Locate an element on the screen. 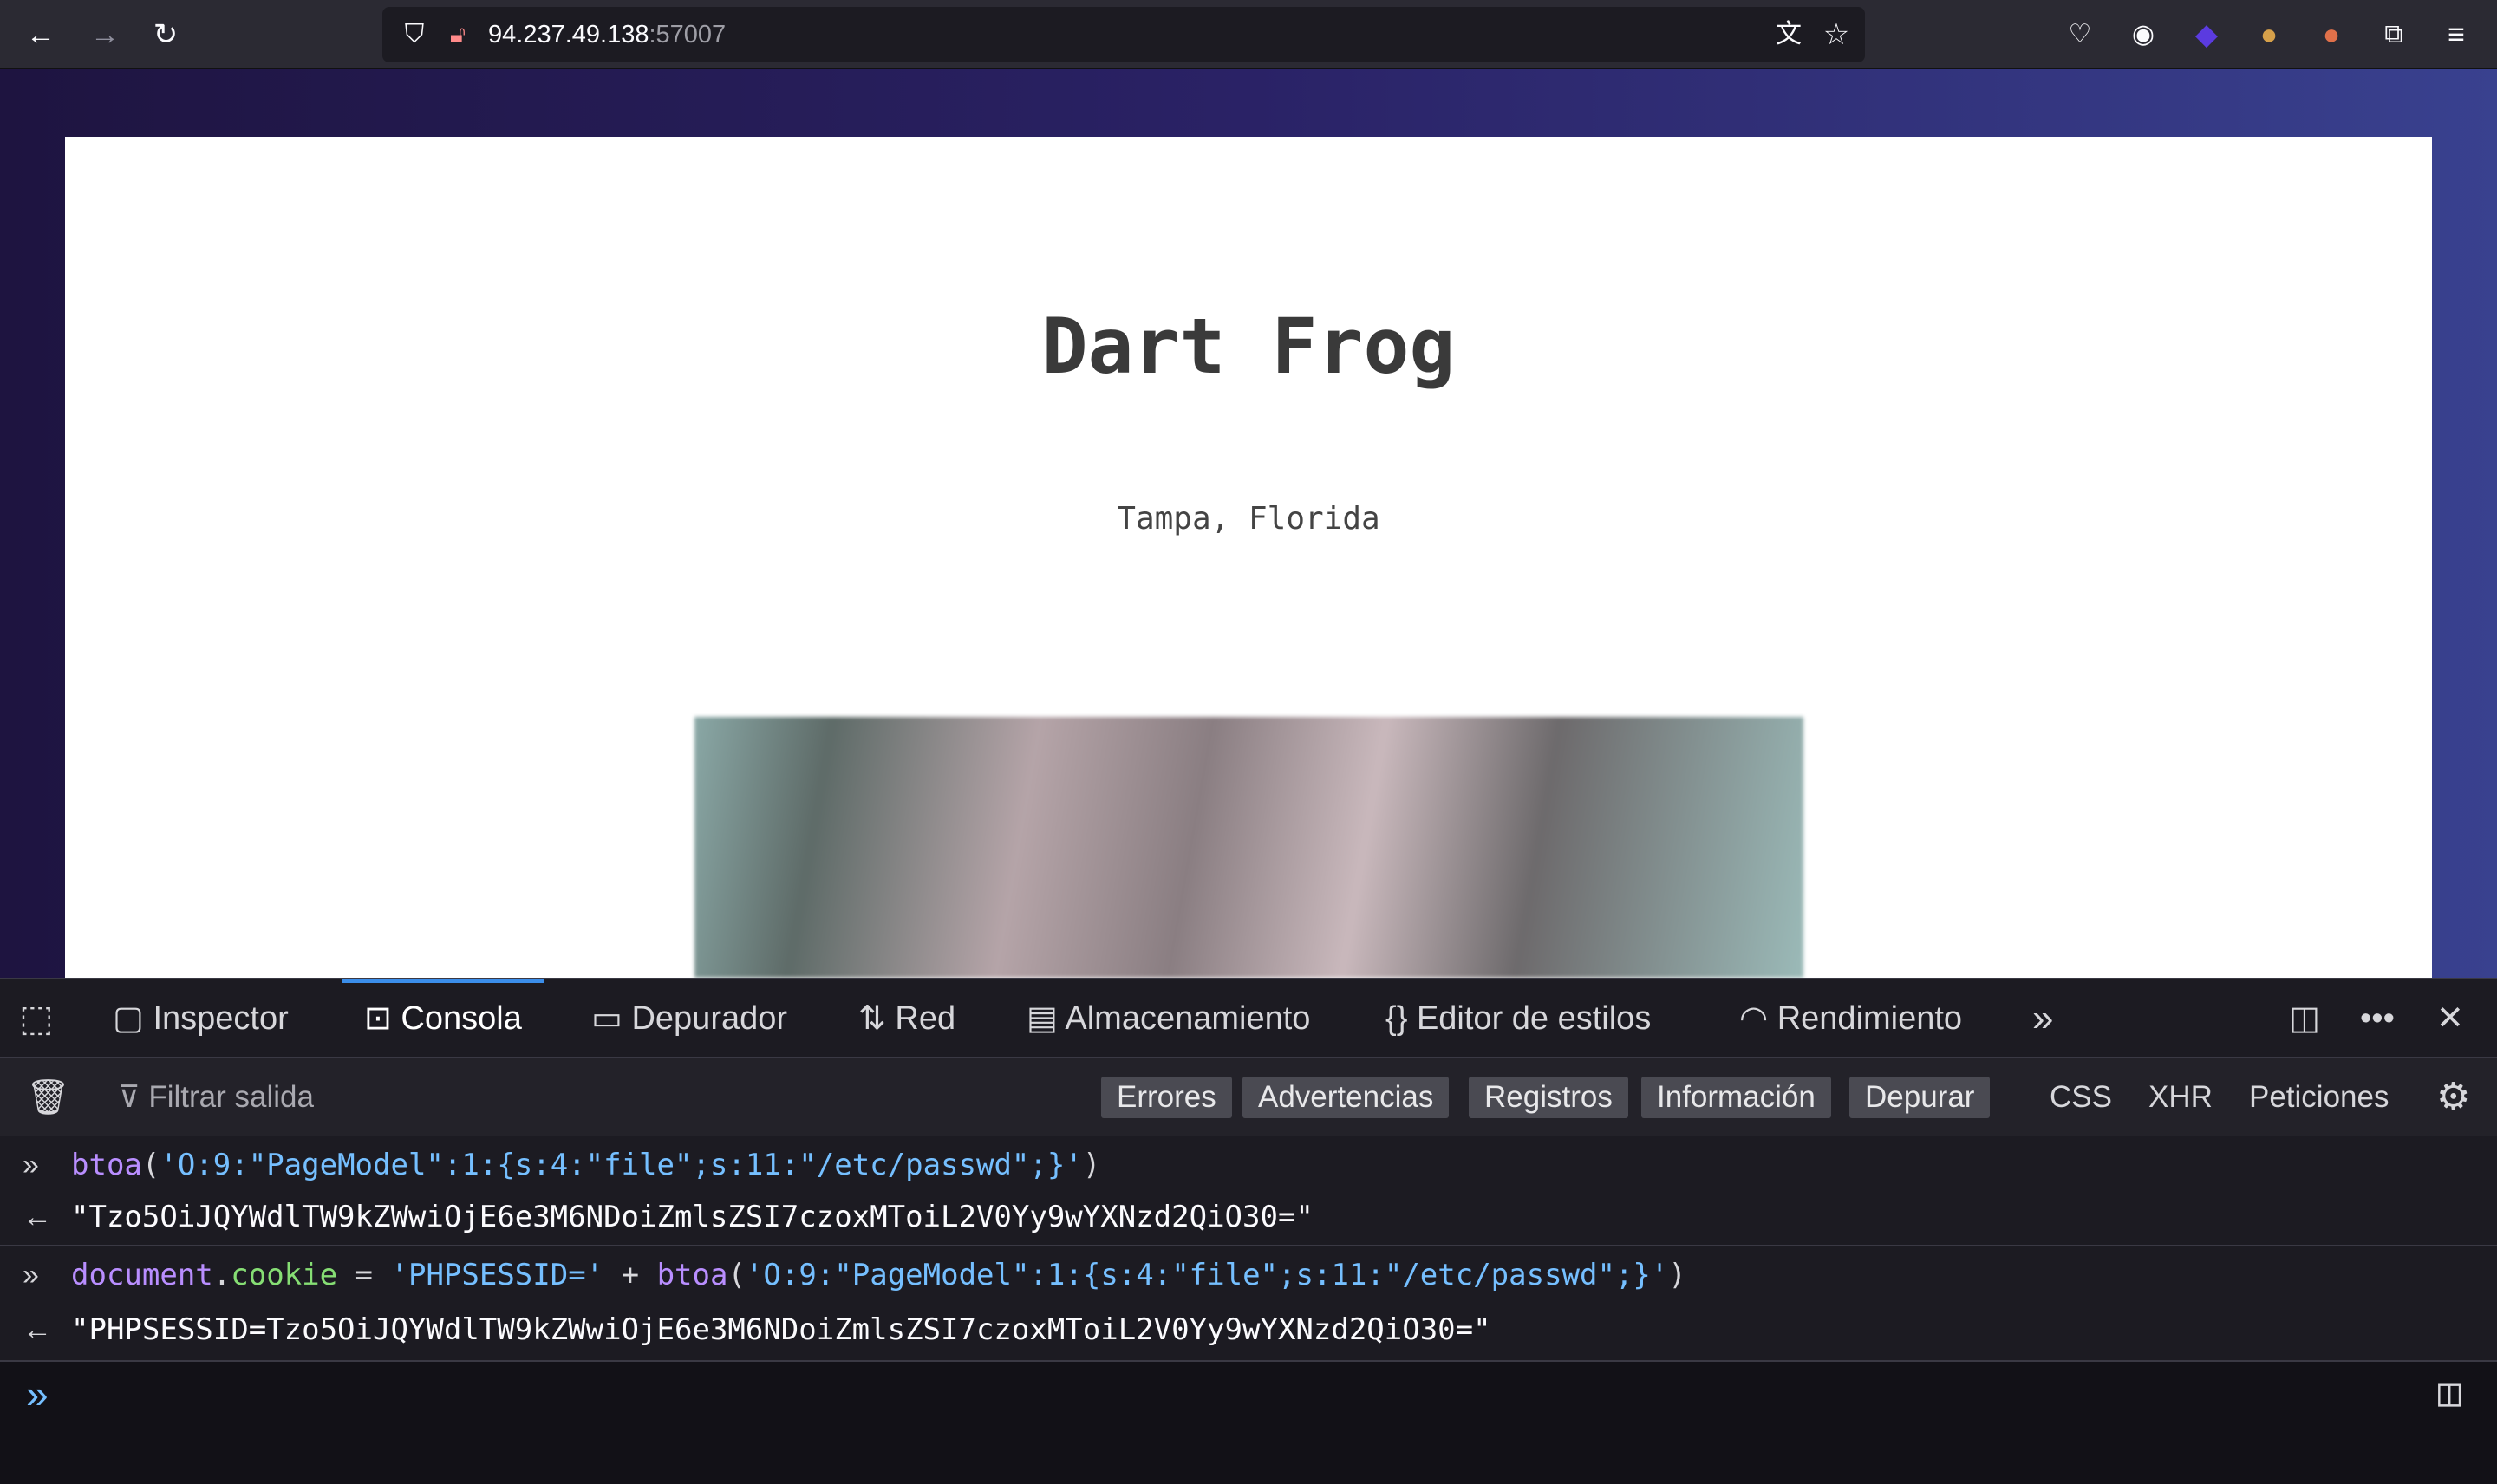 The width and height of the screenshot is (2497, 1484). more-tabs-icon: » is located at coordinates (2042, 1018).